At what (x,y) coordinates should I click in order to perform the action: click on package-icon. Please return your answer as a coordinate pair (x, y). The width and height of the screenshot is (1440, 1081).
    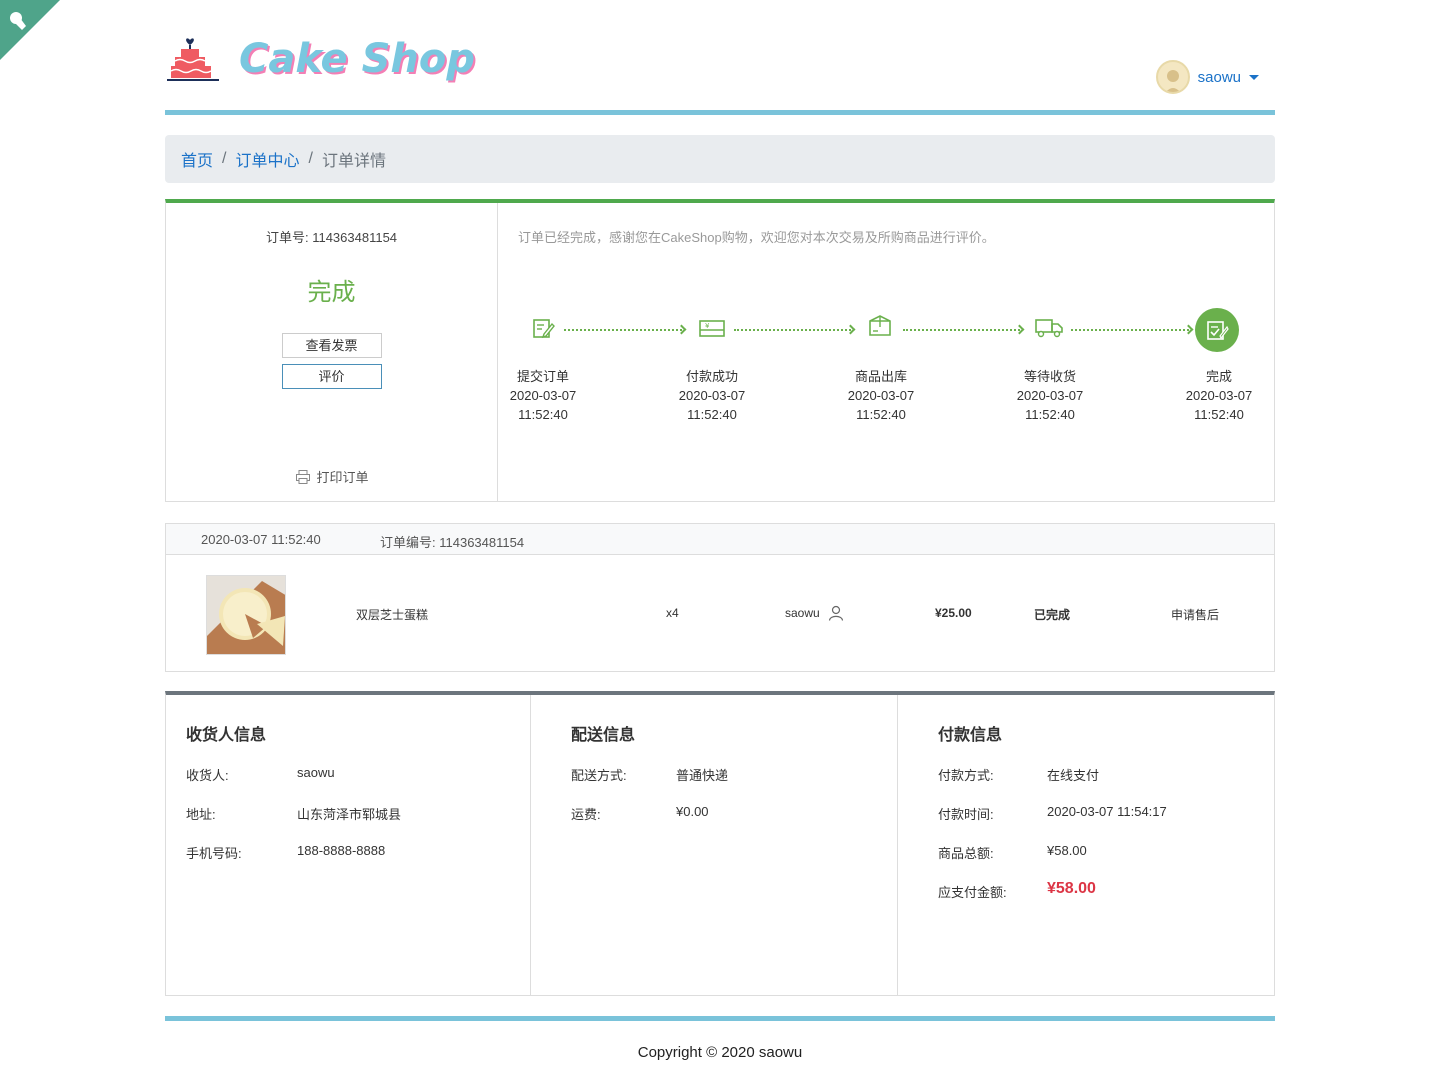
    Looking at the image, I should click on (880, 325).